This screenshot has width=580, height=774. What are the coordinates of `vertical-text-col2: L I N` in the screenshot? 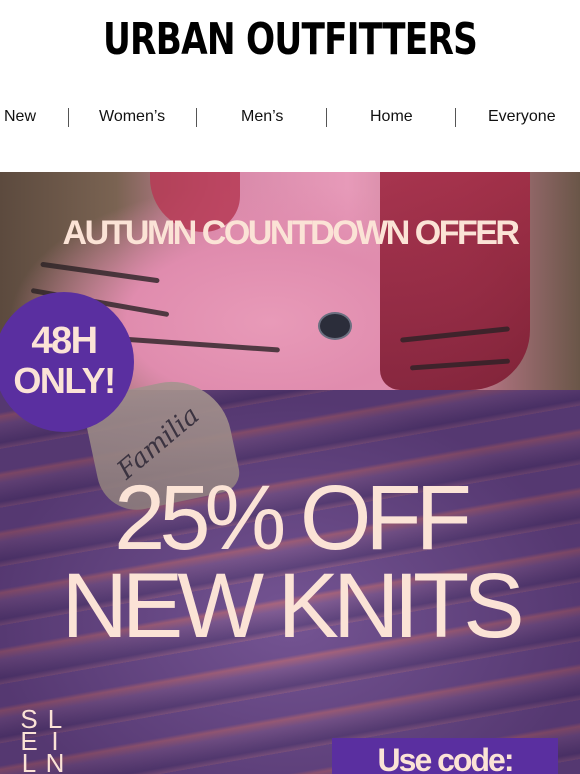 It's located at (55, 740).